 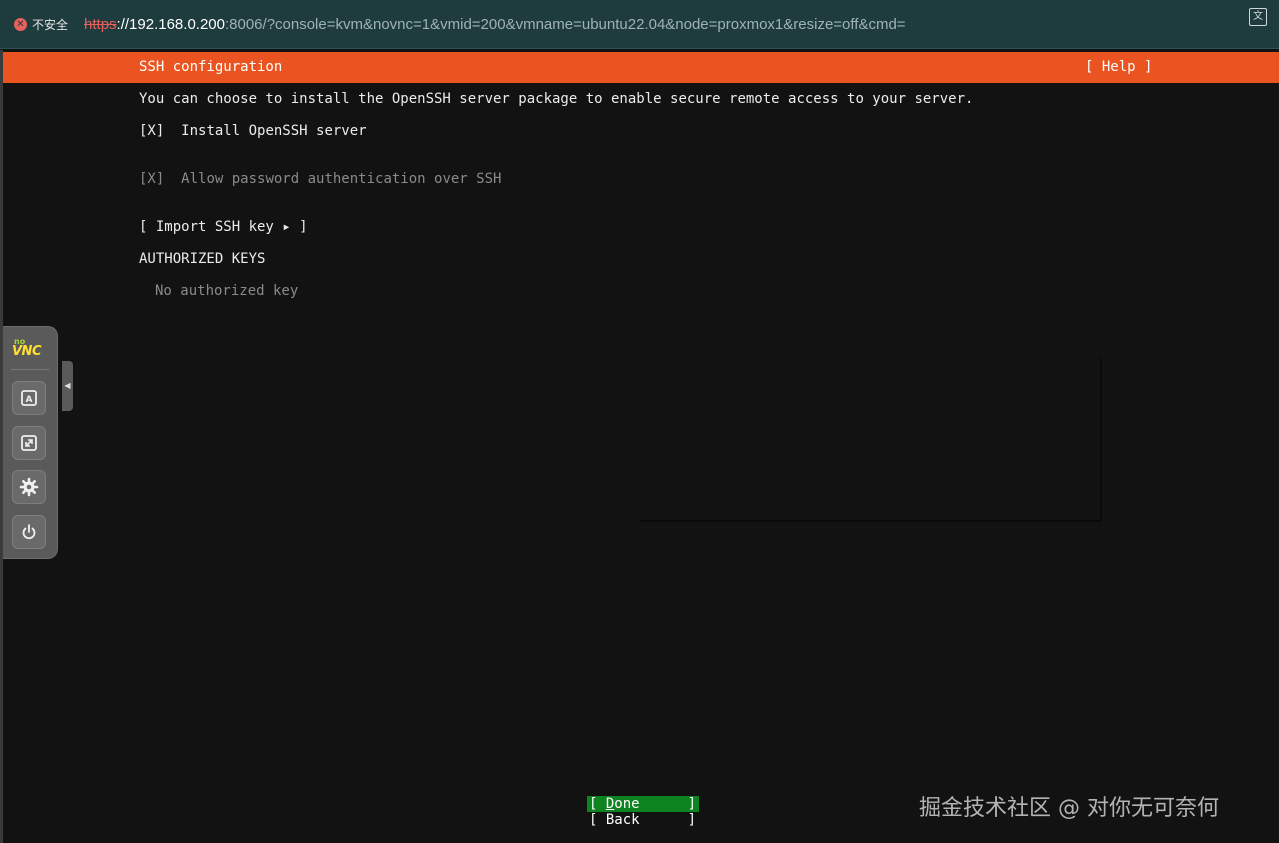 What do you see at coordinates (202, 259) in the screenshot?
I see `authorized-keys-heading: AUTHORIZED KEYS` at bounding box center [202, 259].